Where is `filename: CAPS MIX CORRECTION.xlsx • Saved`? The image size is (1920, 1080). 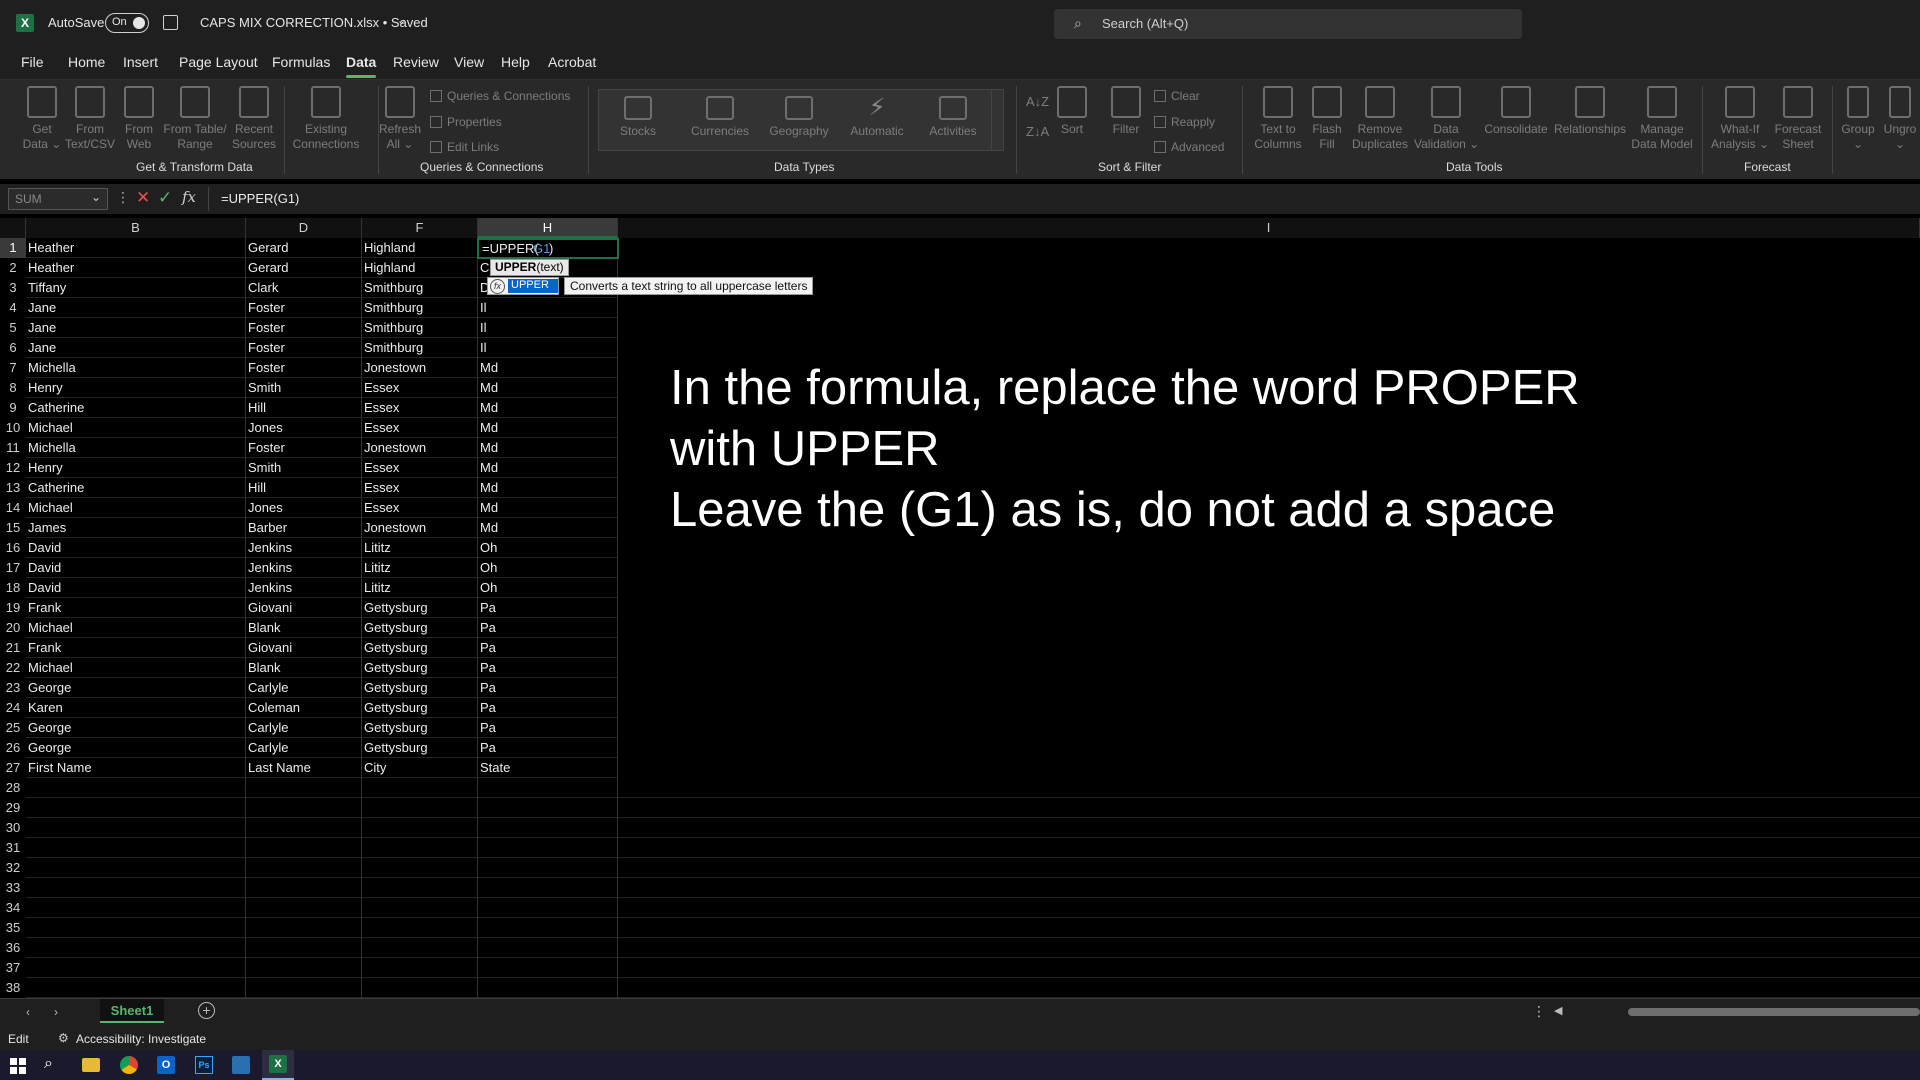 filename: CAPS MIX CORRECTION.xlsx • Saved is located at coordinates (314, 22).